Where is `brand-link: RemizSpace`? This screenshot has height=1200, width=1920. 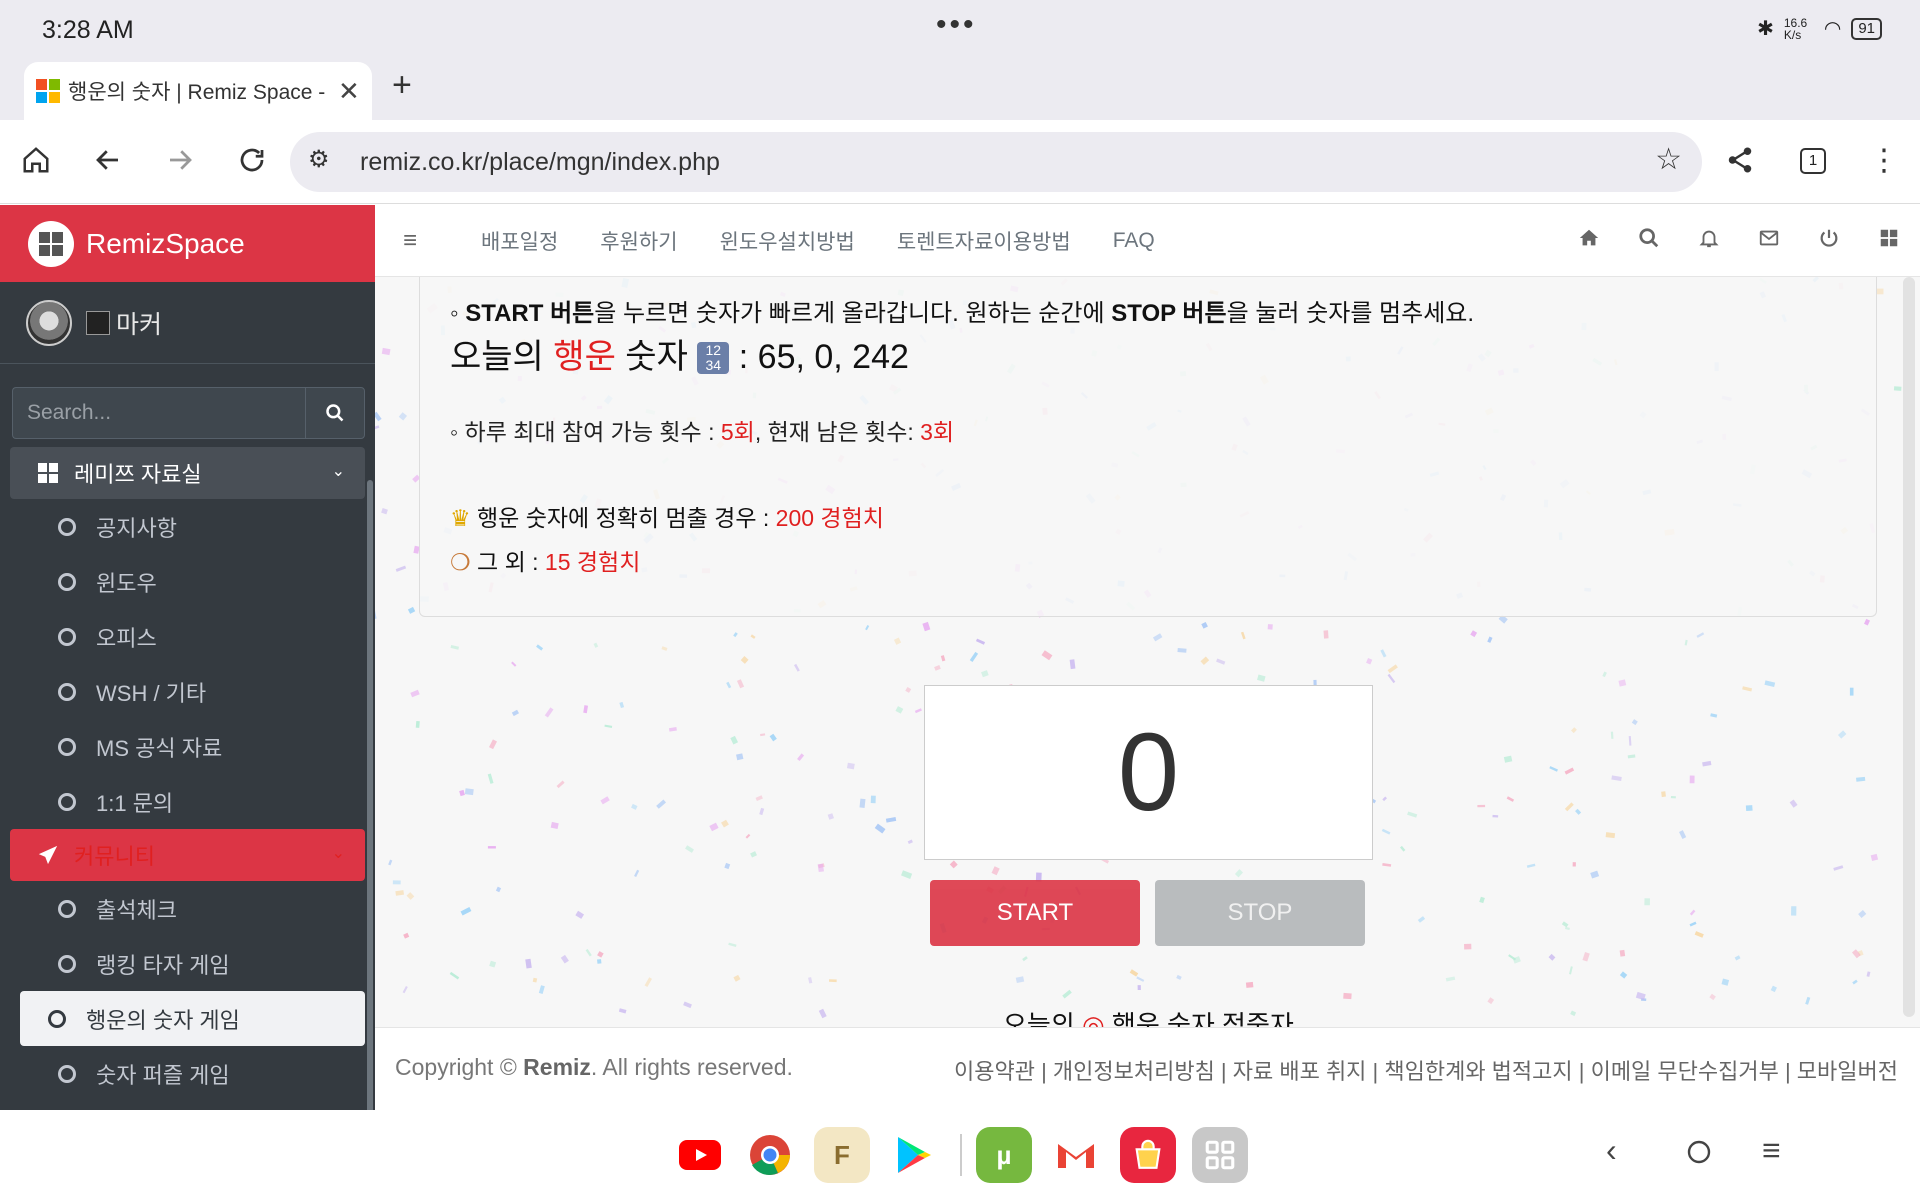
brand-link: RemizSpace is located at coordinates (187, 243).